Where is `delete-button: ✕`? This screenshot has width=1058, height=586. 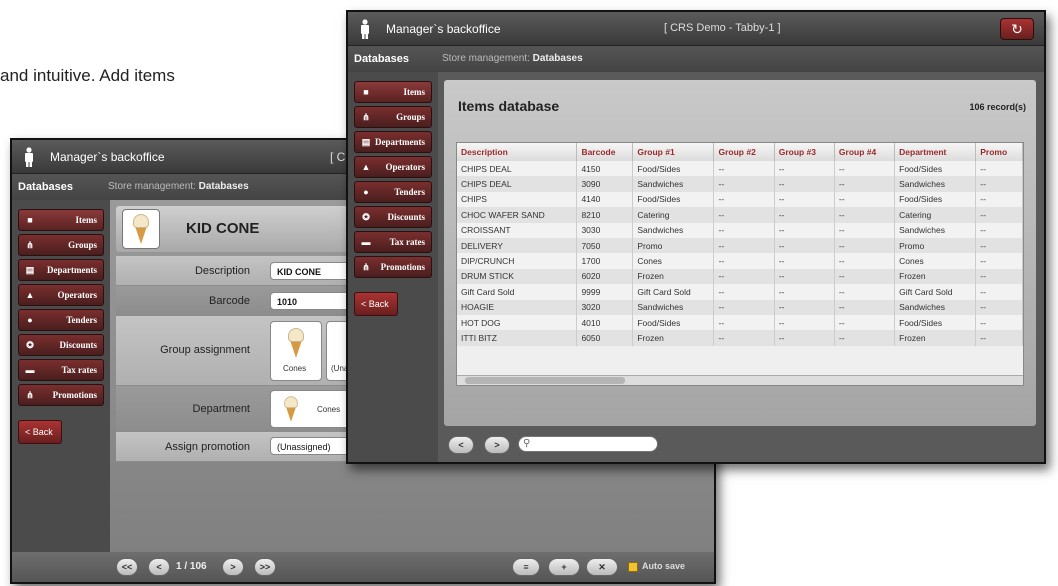
delete-button: ✕ is located at coordinates (602, 567).